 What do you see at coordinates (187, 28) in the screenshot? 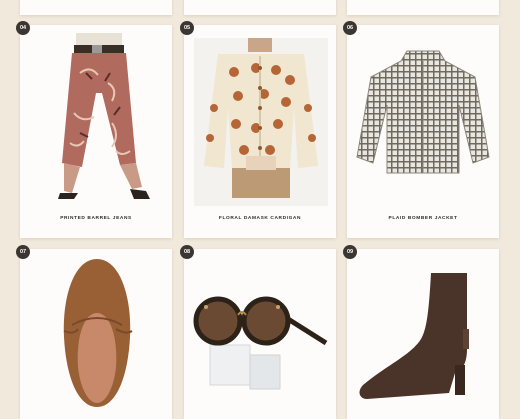
I see `product-number-badge: 05` at bounding box center [187, 28].